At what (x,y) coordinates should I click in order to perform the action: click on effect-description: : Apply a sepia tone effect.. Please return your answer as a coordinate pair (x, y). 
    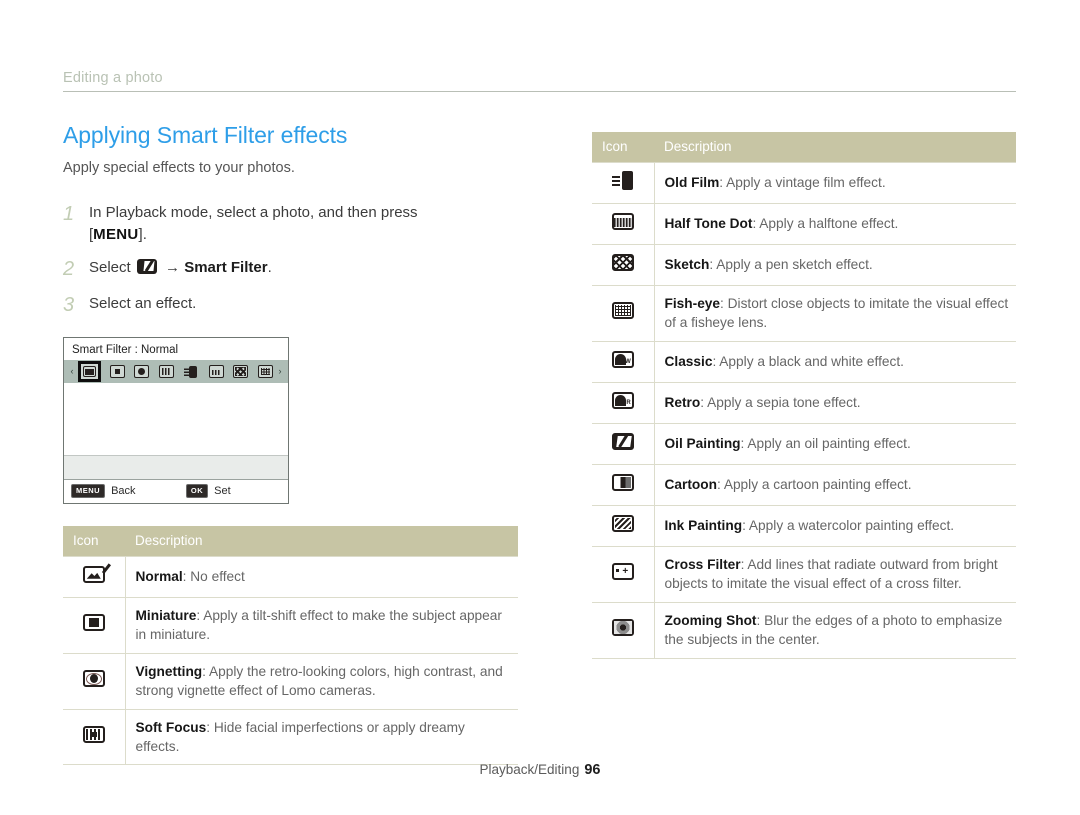
    Looking at the image, I should click on (780, 403).